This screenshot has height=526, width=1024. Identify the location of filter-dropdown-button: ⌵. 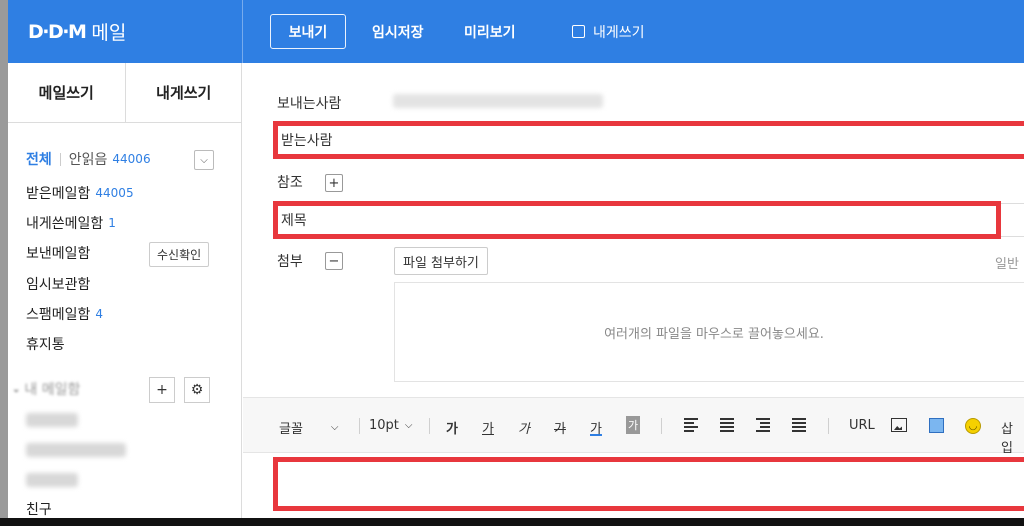
(204, 160).